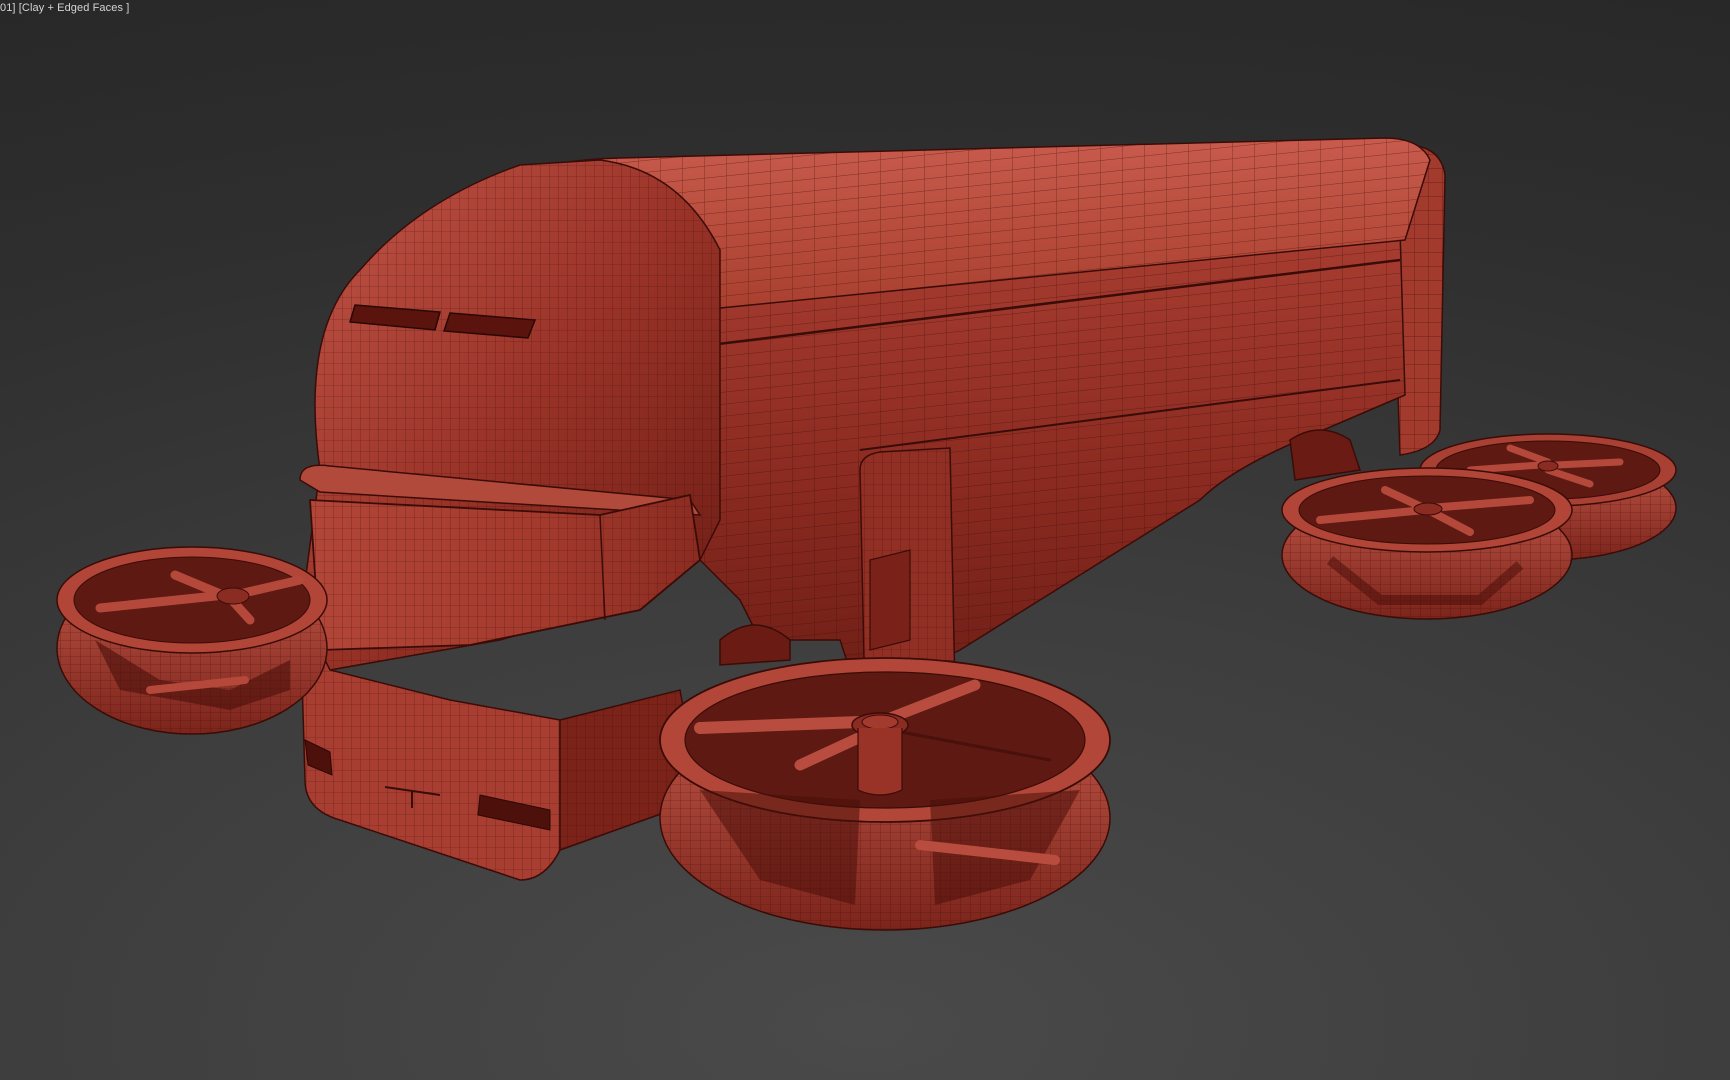 The height and width of the screenshot is (1080, 1730). Describe the element at coordinates (192, 640) in the screenshot. I see `rotor-front-left` at that location.